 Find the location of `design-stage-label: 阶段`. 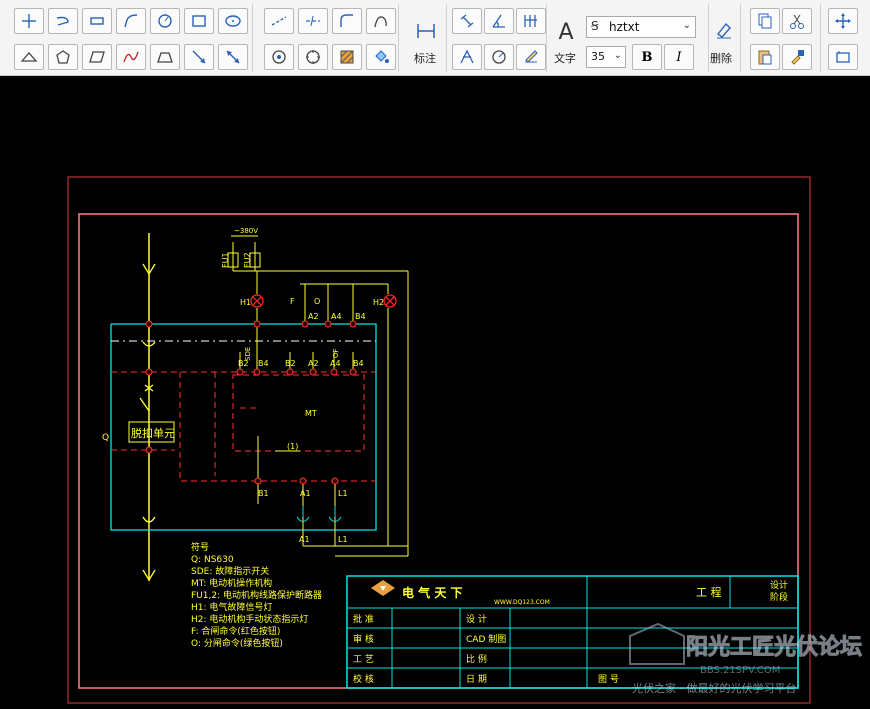

design-stage-label: 阶段 is located at coordinates (779, 597).